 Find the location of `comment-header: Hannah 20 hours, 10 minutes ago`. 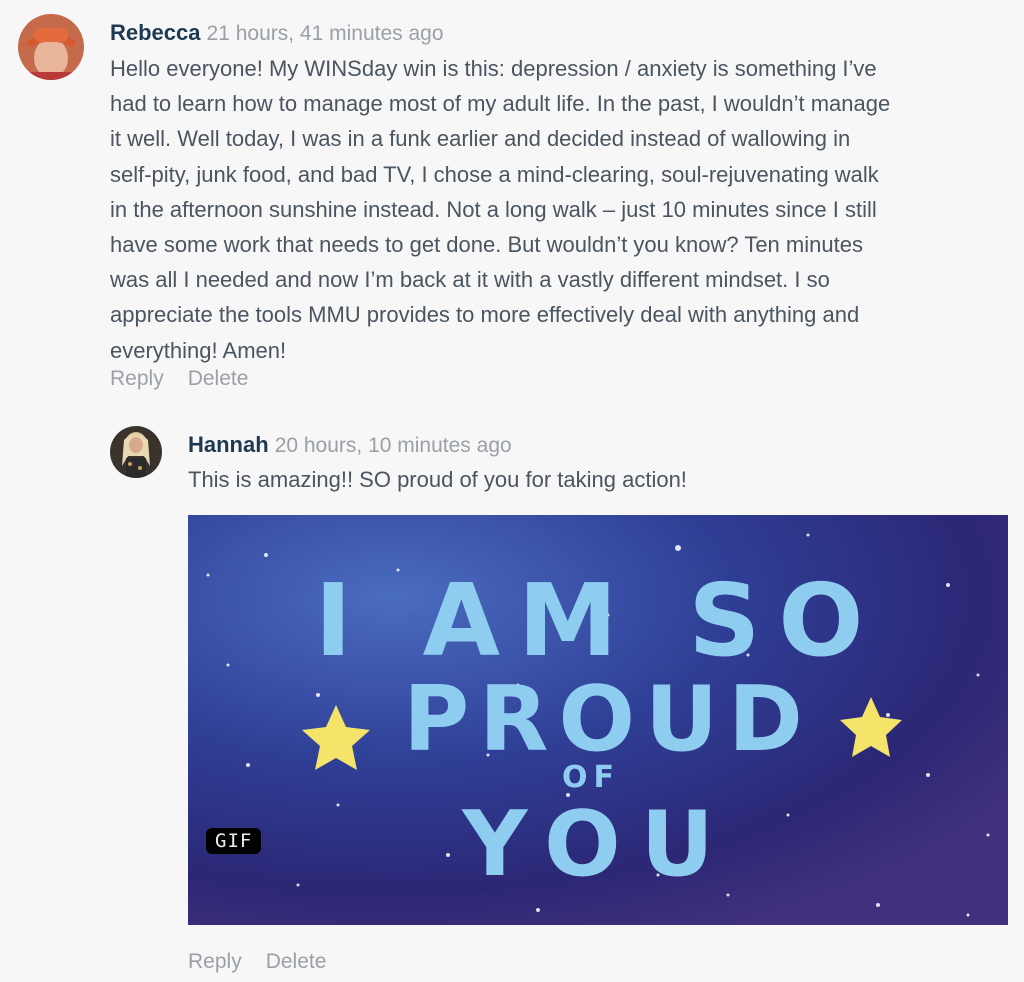

comment-header: Hannah 20 hours, 10 minutes ago is located at coordinates (350, 445).